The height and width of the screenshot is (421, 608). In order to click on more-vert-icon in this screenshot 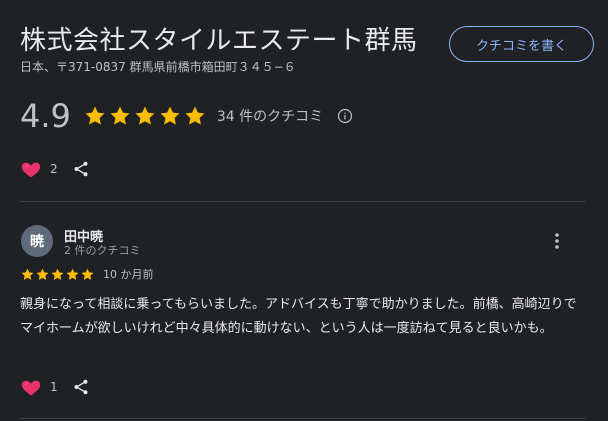, I will do `click(557, 241)`.